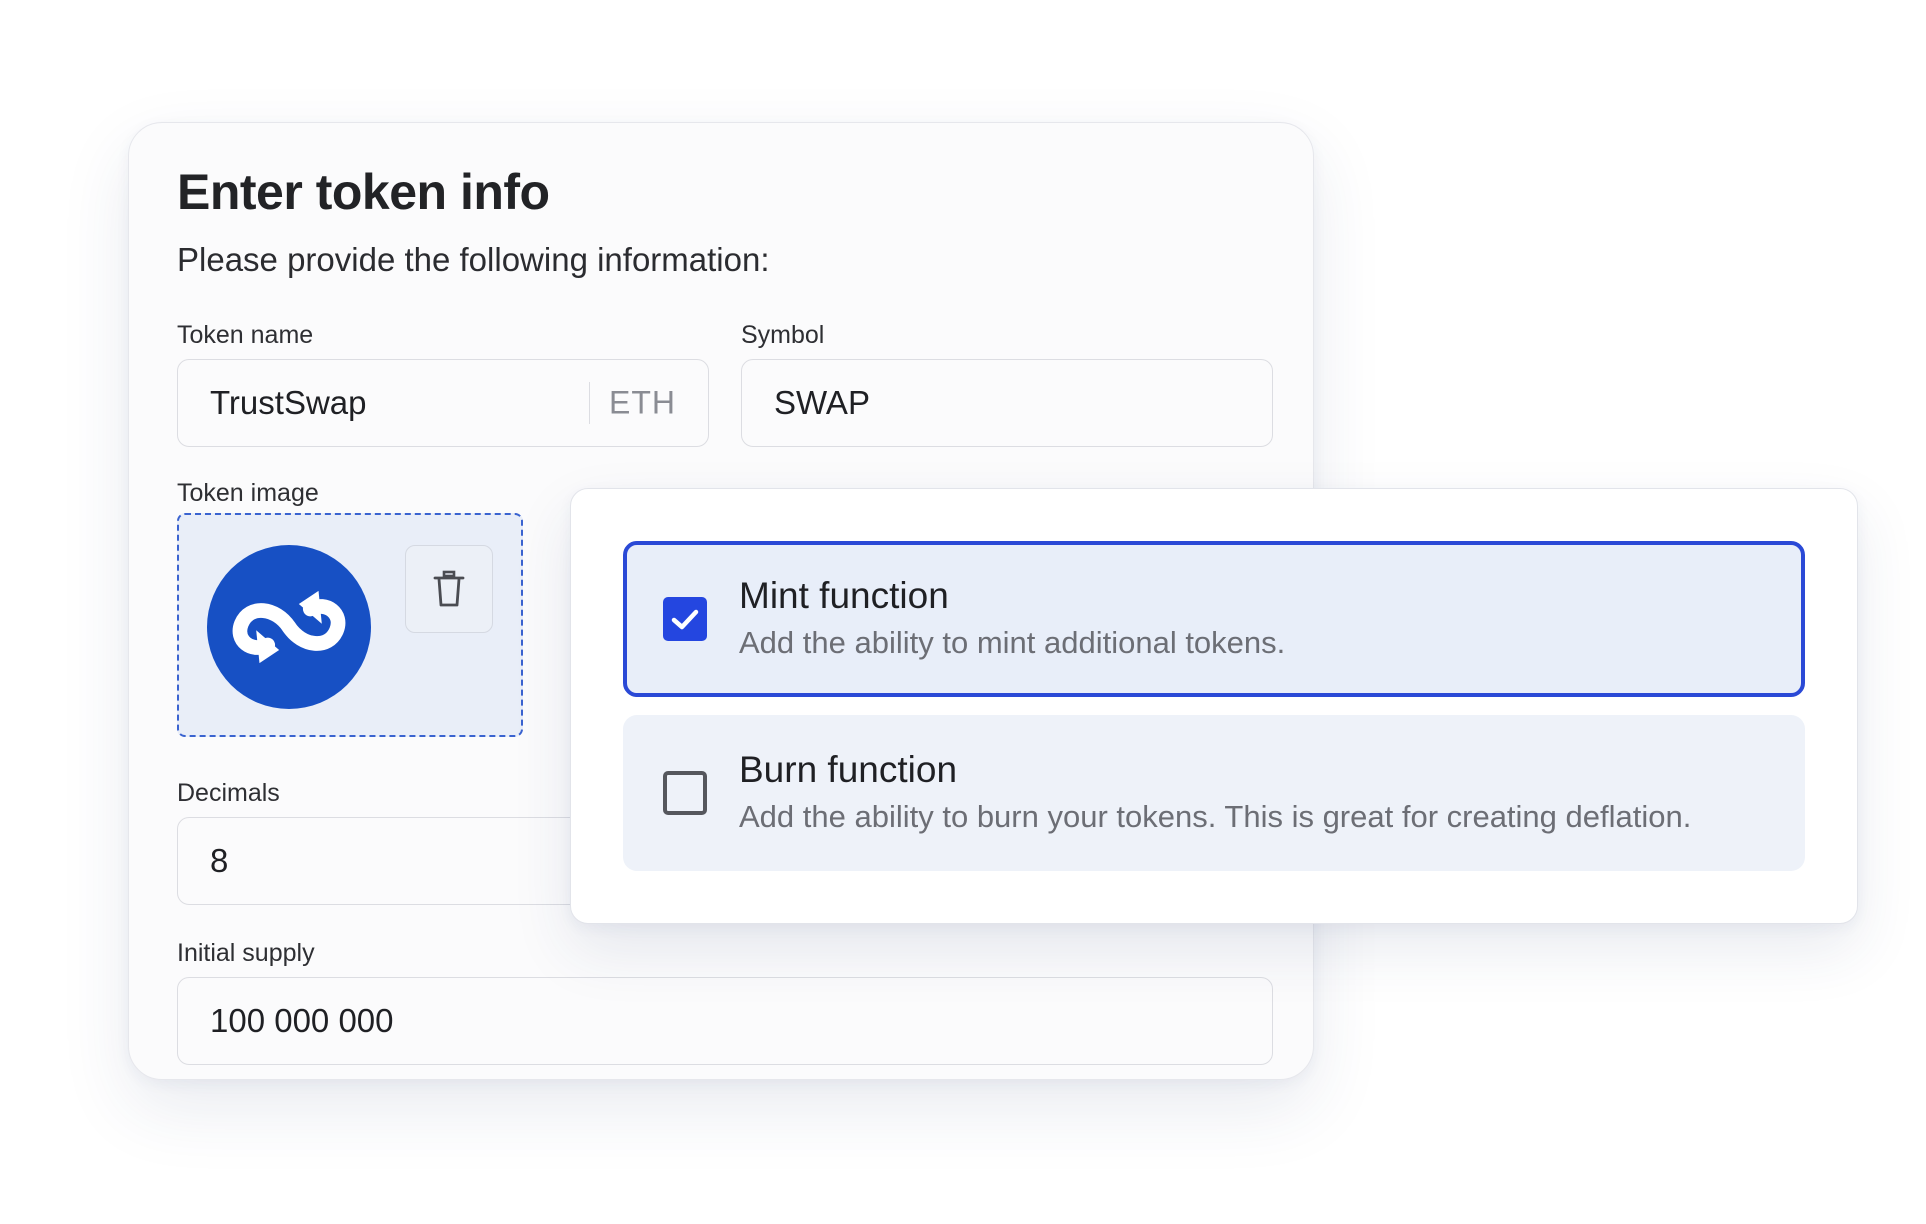  I want to click on token-name-label: Token name, so click(245, 335).